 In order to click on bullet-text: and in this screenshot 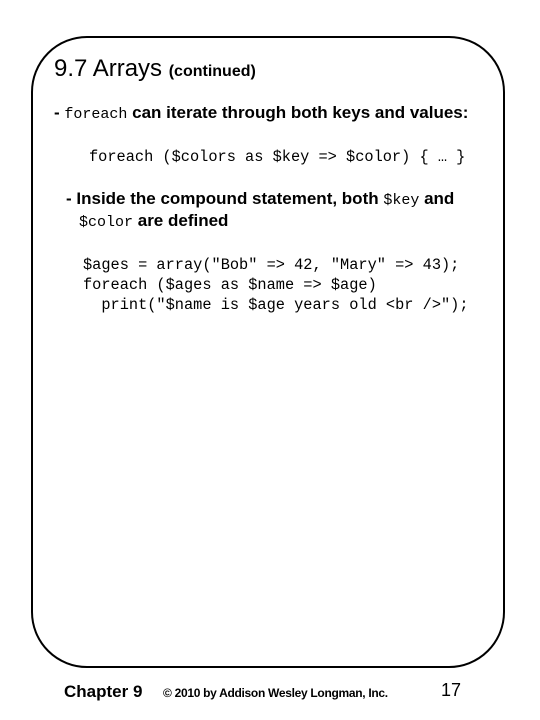, I will do `click(437, 198)`.